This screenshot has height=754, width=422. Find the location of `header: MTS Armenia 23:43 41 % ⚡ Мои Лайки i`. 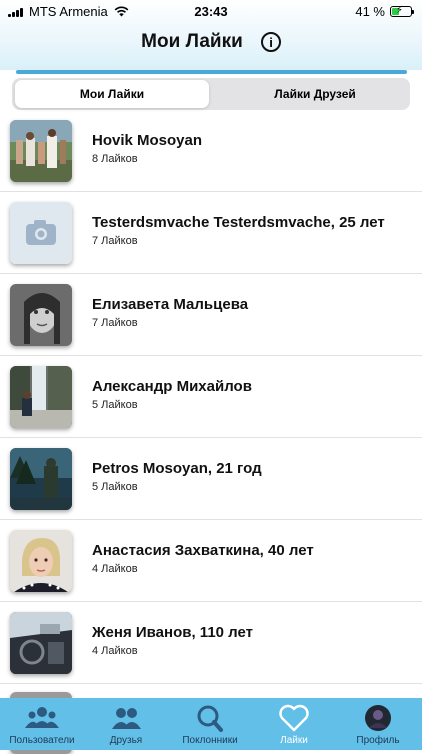

header: MTS Armenia 23:43 41 % ⚡ Мои Лайки i is located at coordinates (211, 35).